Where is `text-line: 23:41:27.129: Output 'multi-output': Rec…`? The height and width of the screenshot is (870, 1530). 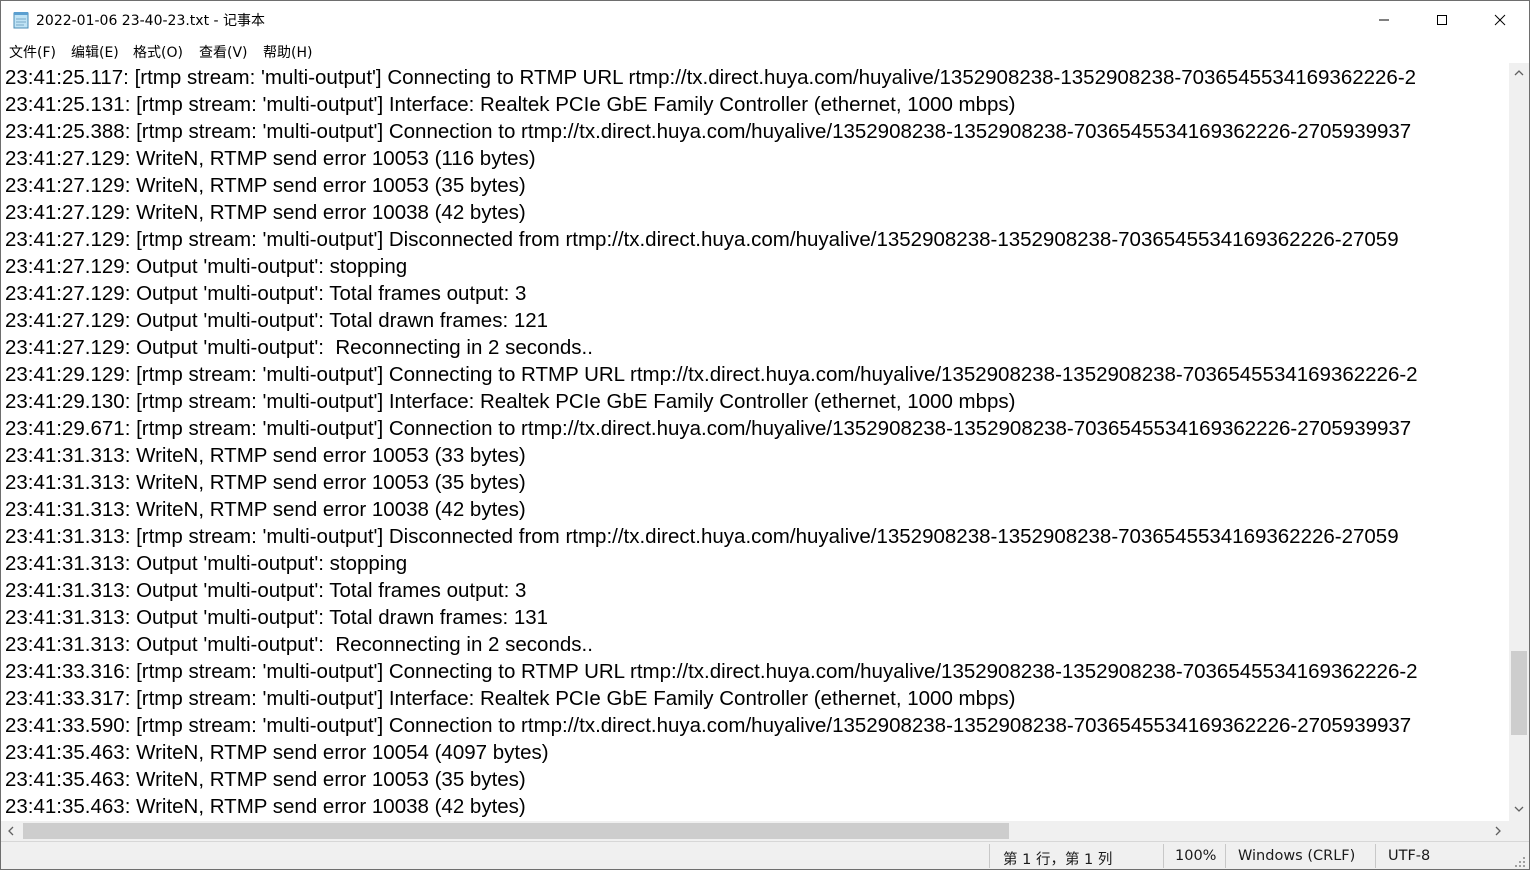
text-line: 23:41:27.129: Output 'multi-output': Rec… is located at coordinates (299, 347).